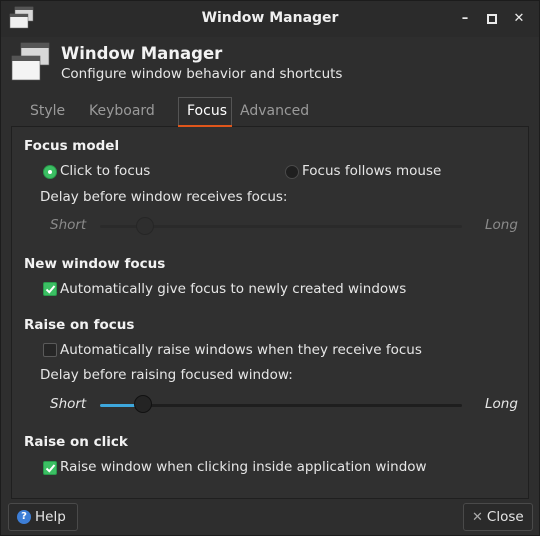  I want to click on help-icon: ?, so click(24, 517).